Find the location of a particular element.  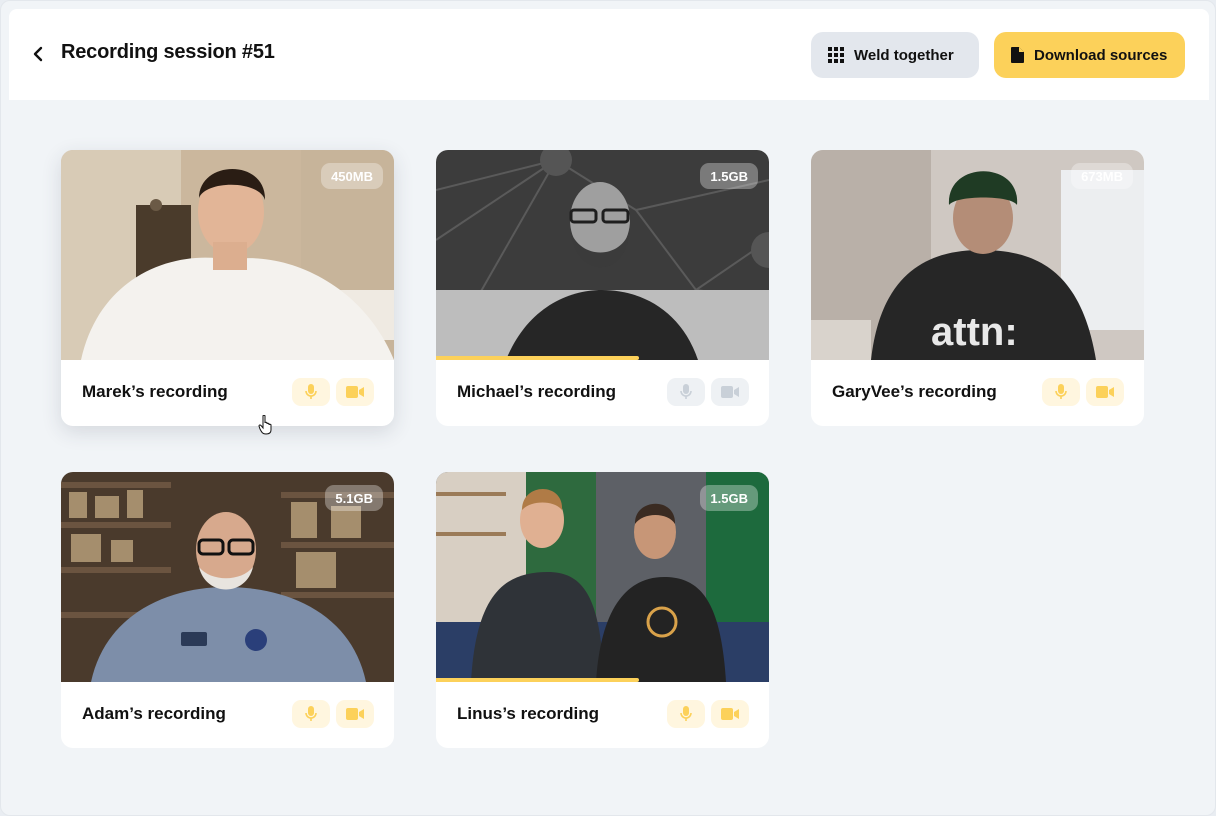

recording-card: attn: 673MB GaryVee’s recording is located at coordinates (977, 288).